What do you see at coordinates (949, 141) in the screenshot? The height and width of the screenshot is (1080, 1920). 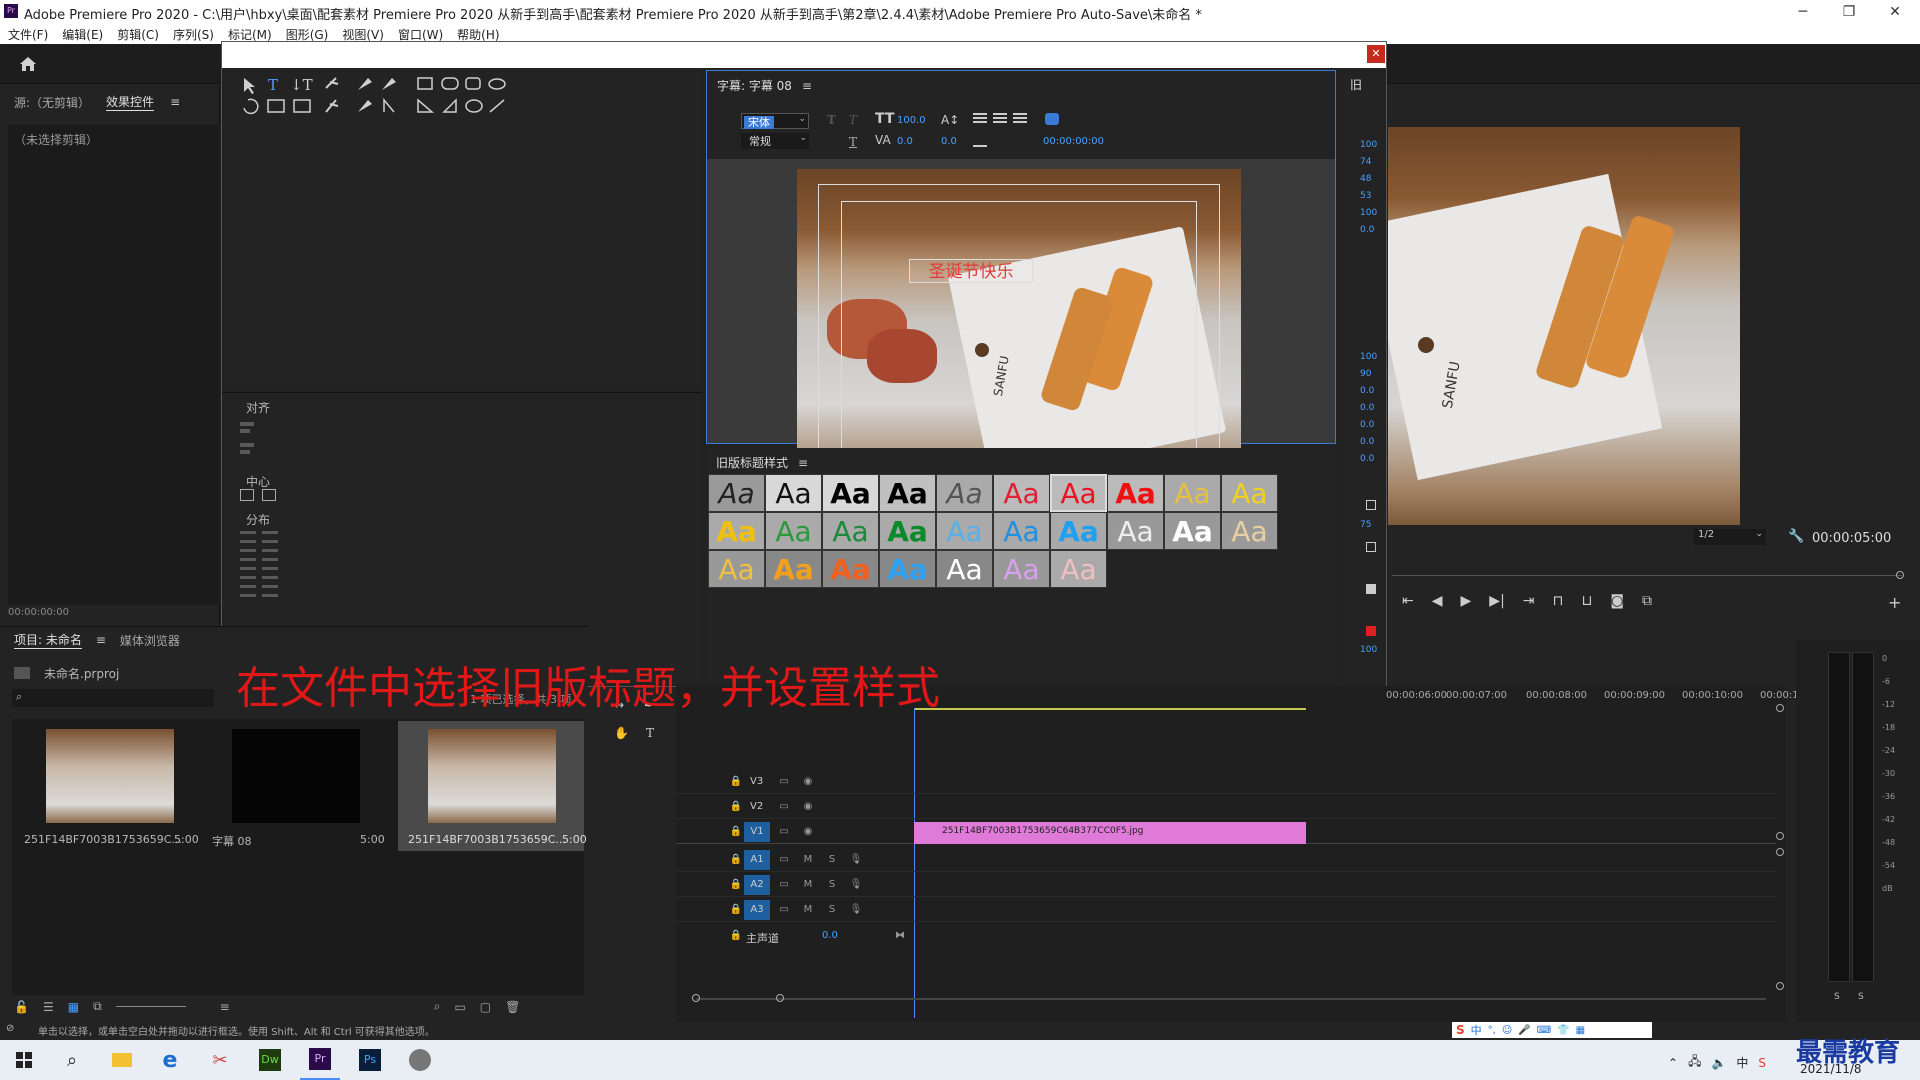 I see `leading-value: 0.0` at bounding box center [949, 141].